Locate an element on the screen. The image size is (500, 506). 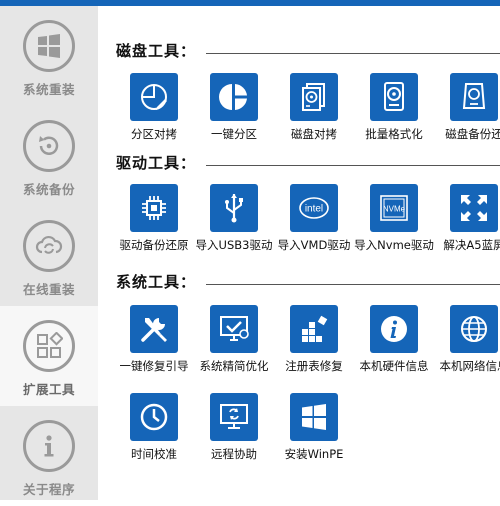
wrench-screwdriver-icon is located at coordinates (154, 329).